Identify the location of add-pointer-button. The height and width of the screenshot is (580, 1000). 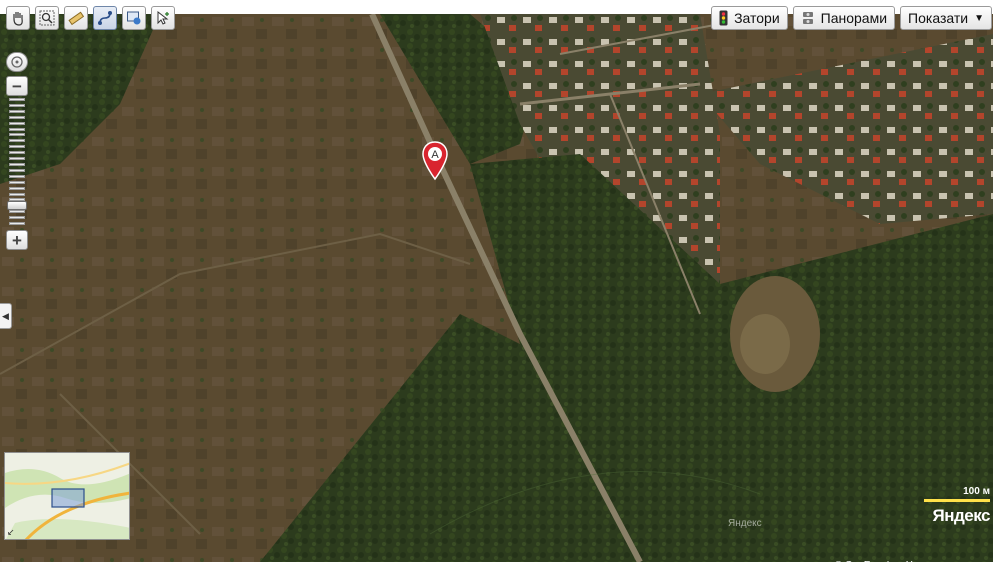
(163, 18).